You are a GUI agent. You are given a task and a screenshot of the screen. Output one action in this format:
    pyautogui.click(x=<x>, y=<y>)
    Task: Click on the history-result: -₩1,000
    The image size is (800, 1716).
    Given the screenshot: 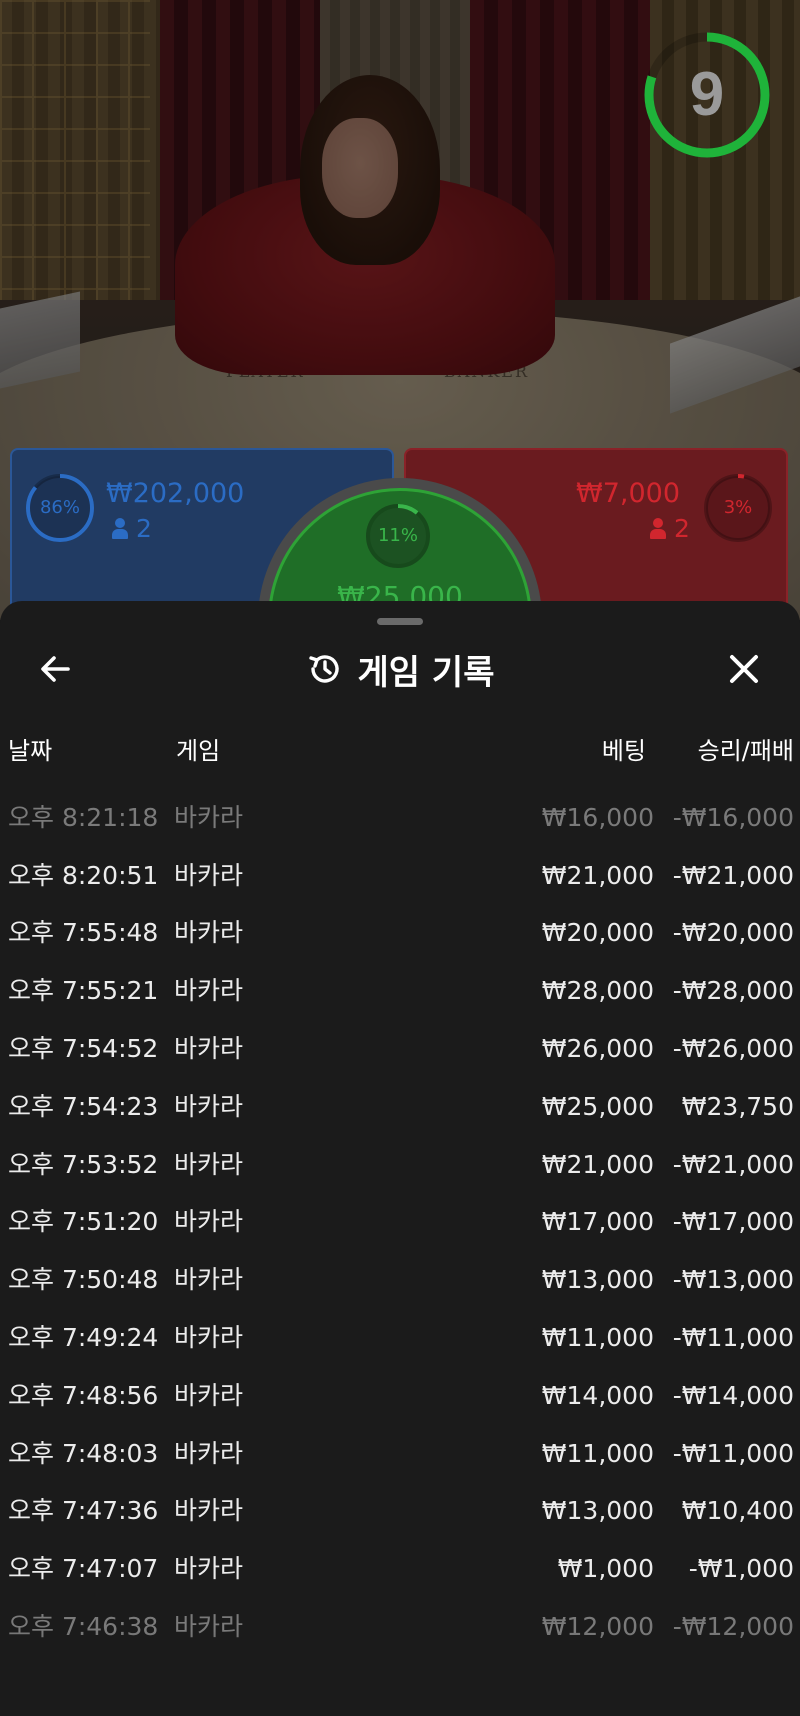 What is the action you would take?
    pyautogui.click(x=741, y=1569)
    